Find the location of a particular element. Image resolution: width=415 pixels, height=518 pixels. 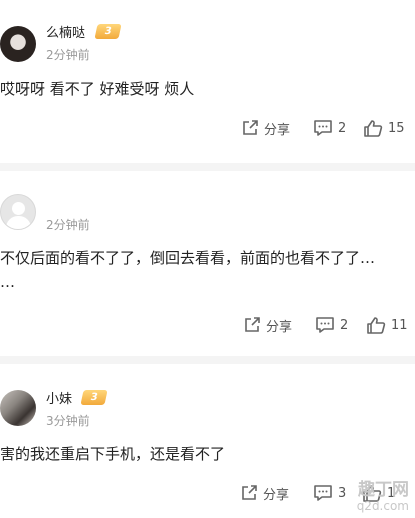

watermark-sub: q2d.com is located at coordinates (382, 506).